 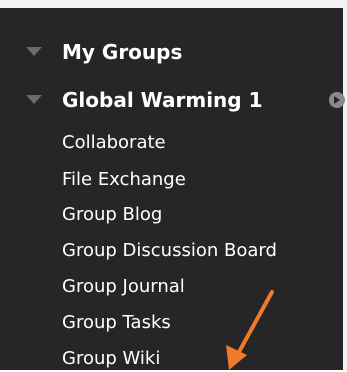 I want to click on group-link-label: File Exchange, so click(x=124, y=179).